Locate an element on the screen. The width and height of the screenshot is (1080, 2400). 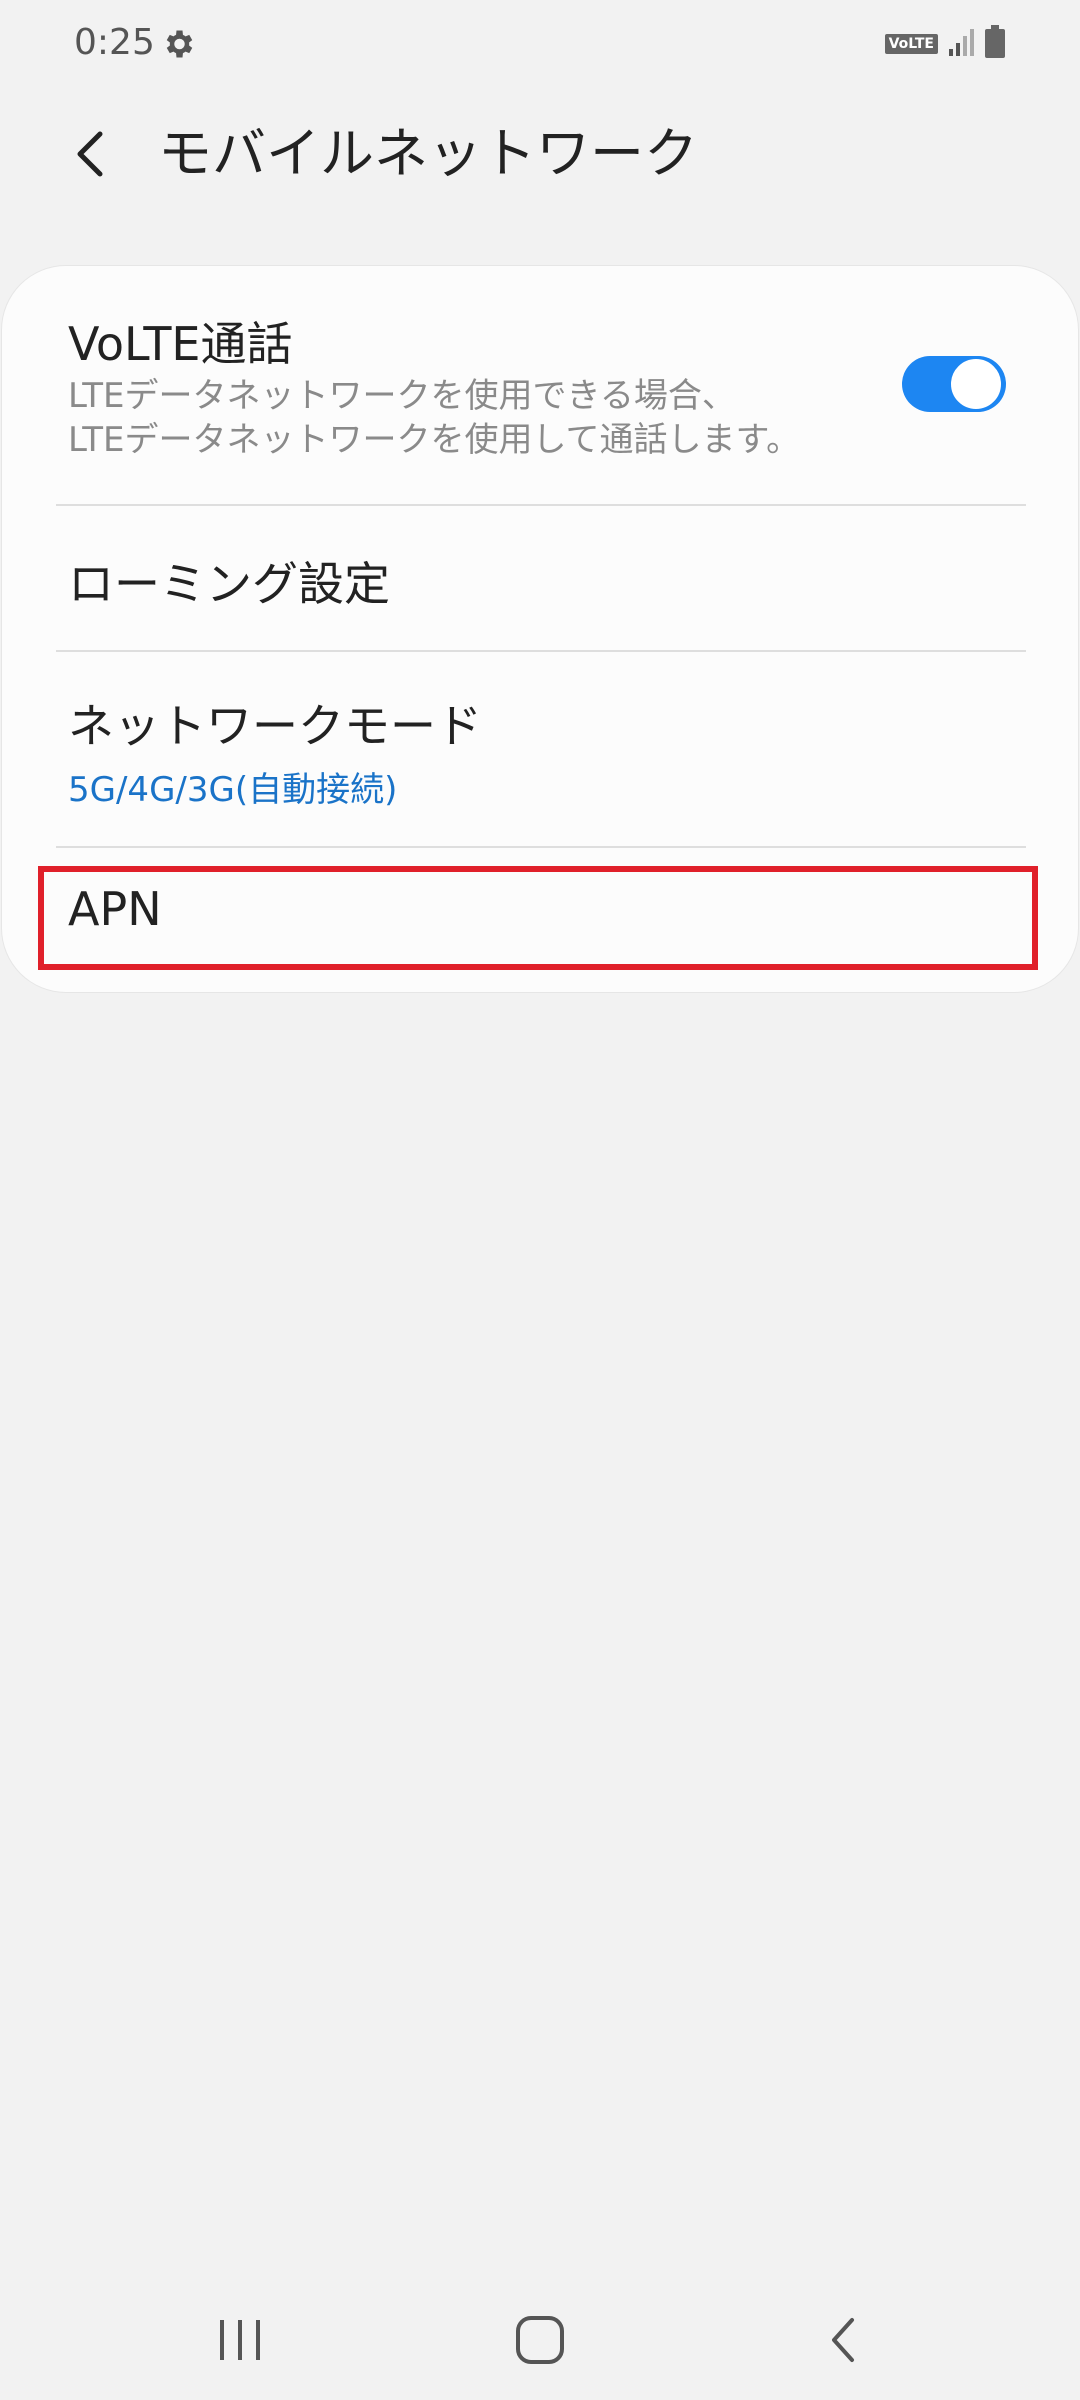
status-time: 0:25 is located at coordinates (114, 42).